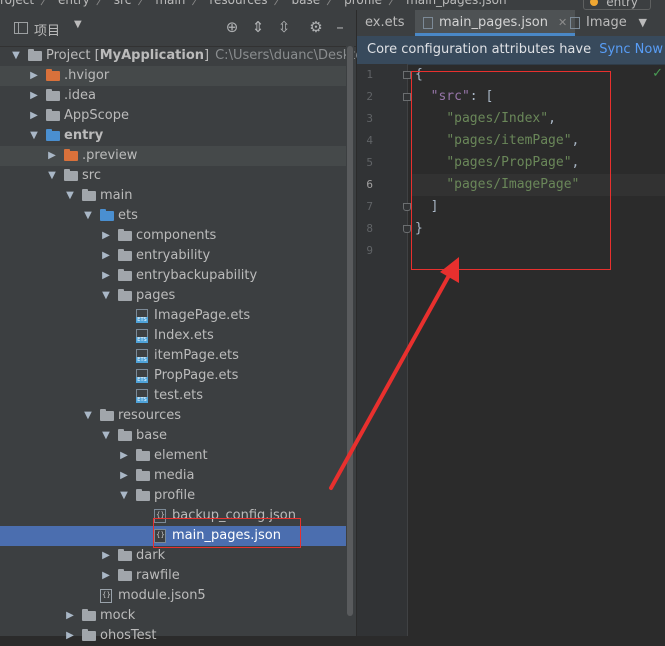 This screenshot has height=646, width=665. I want to click on tree-item: ▶ rawfile, so click(173, 576).